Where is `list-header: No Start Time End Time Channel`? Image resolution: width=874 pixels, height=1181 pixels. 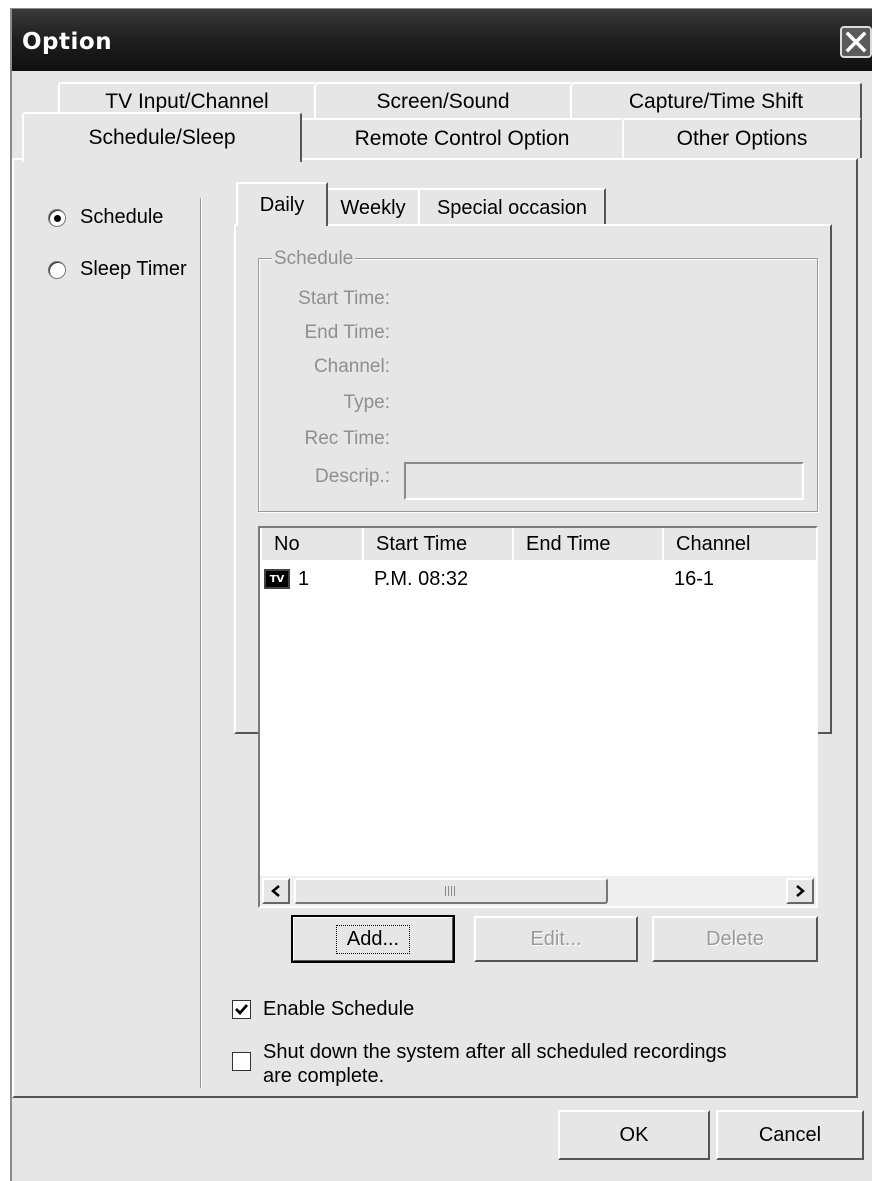
list-header: No Start Time End Time Channel is located at coordinates (538, 544).